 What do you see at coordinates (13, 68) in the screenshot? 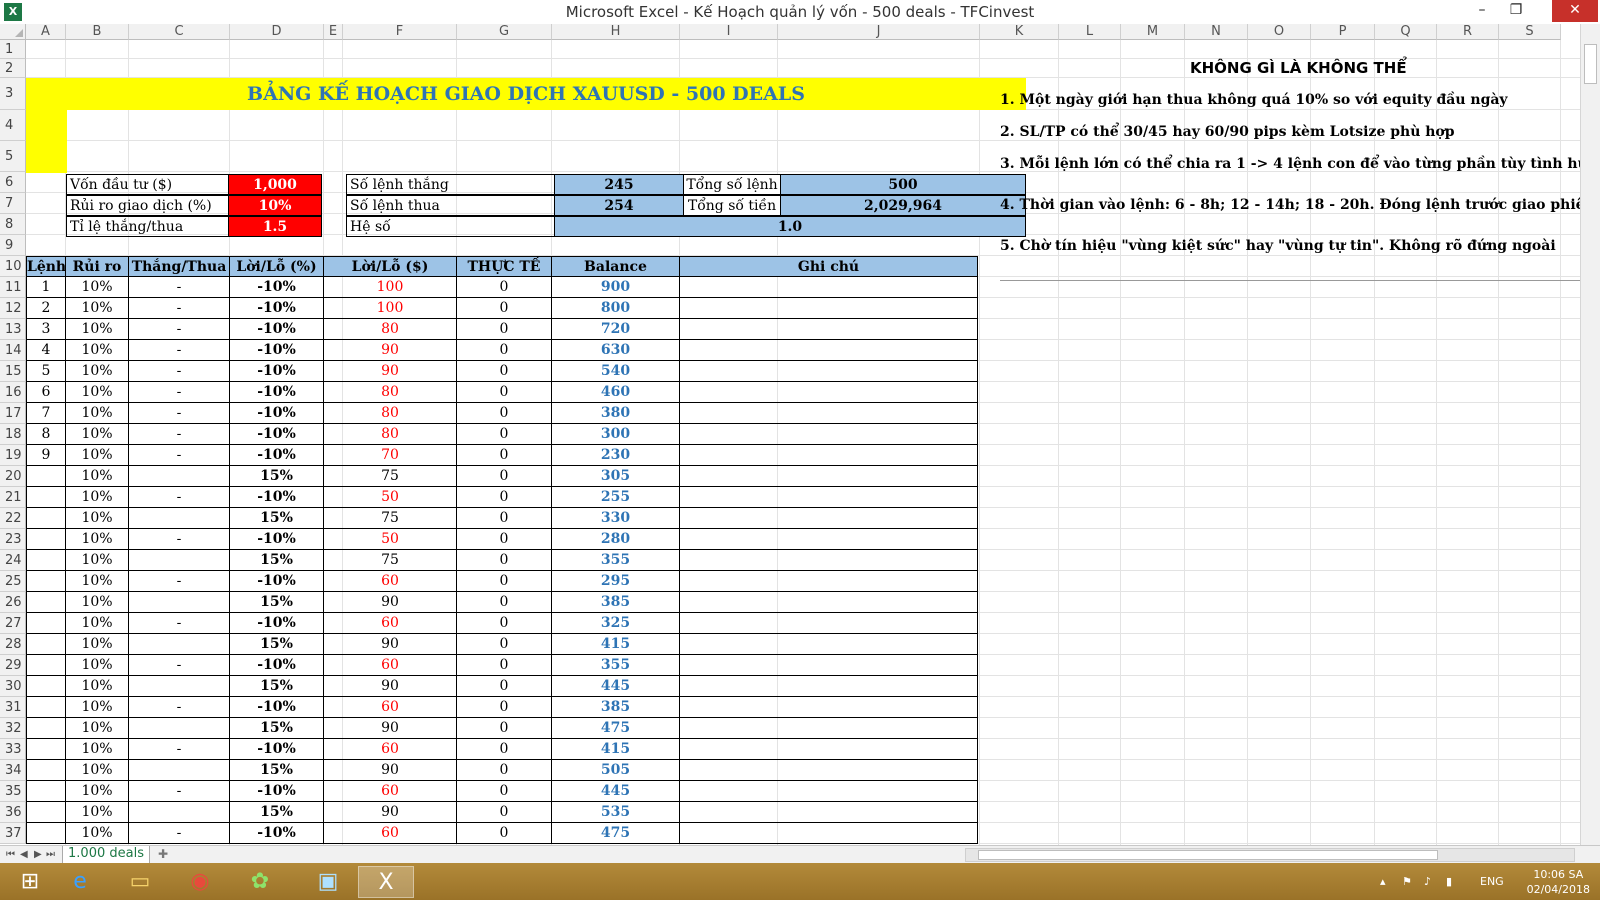
I see `row-header-2: 2` at bounding box center [13, 68].